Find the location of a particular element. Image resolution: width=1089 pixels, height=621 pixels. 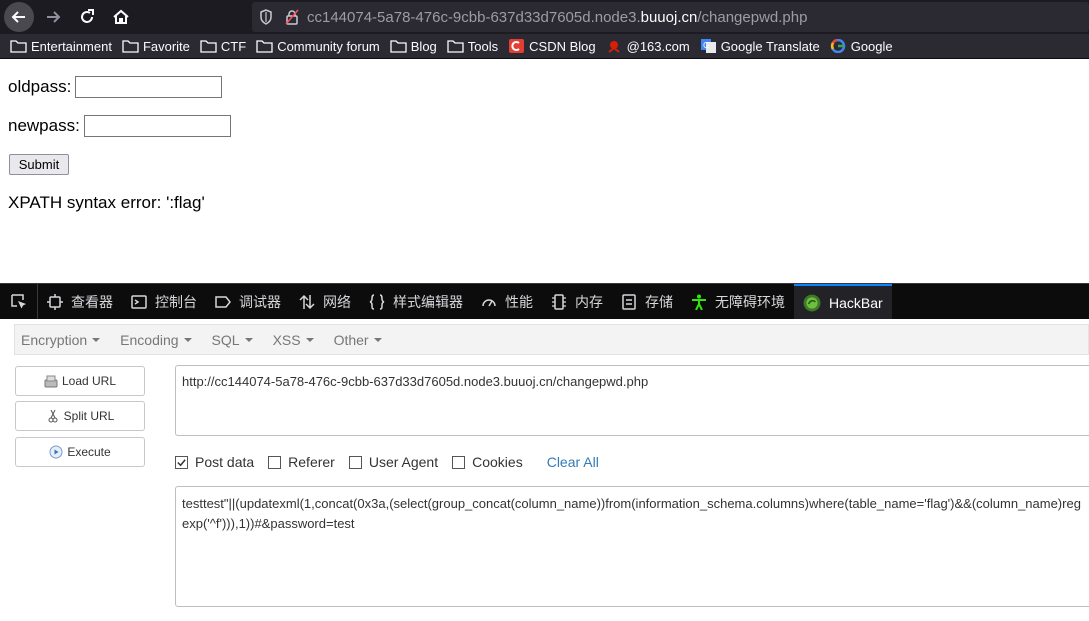

bookmark-google: Google is located at coordinates (861, 46).